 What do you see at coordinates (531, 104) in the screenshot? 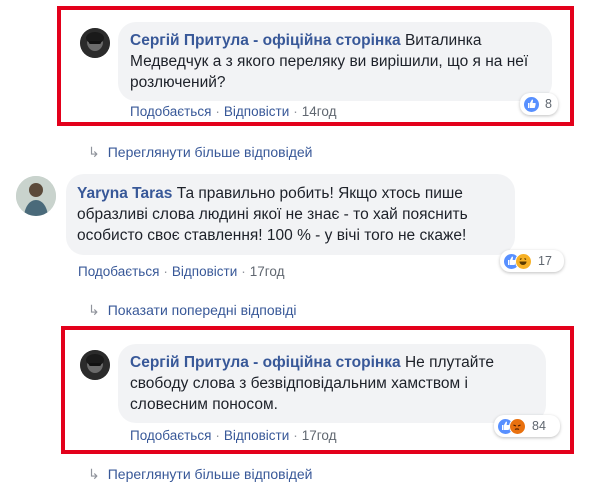
I see `like-icon` at bounding box center [531, 104].